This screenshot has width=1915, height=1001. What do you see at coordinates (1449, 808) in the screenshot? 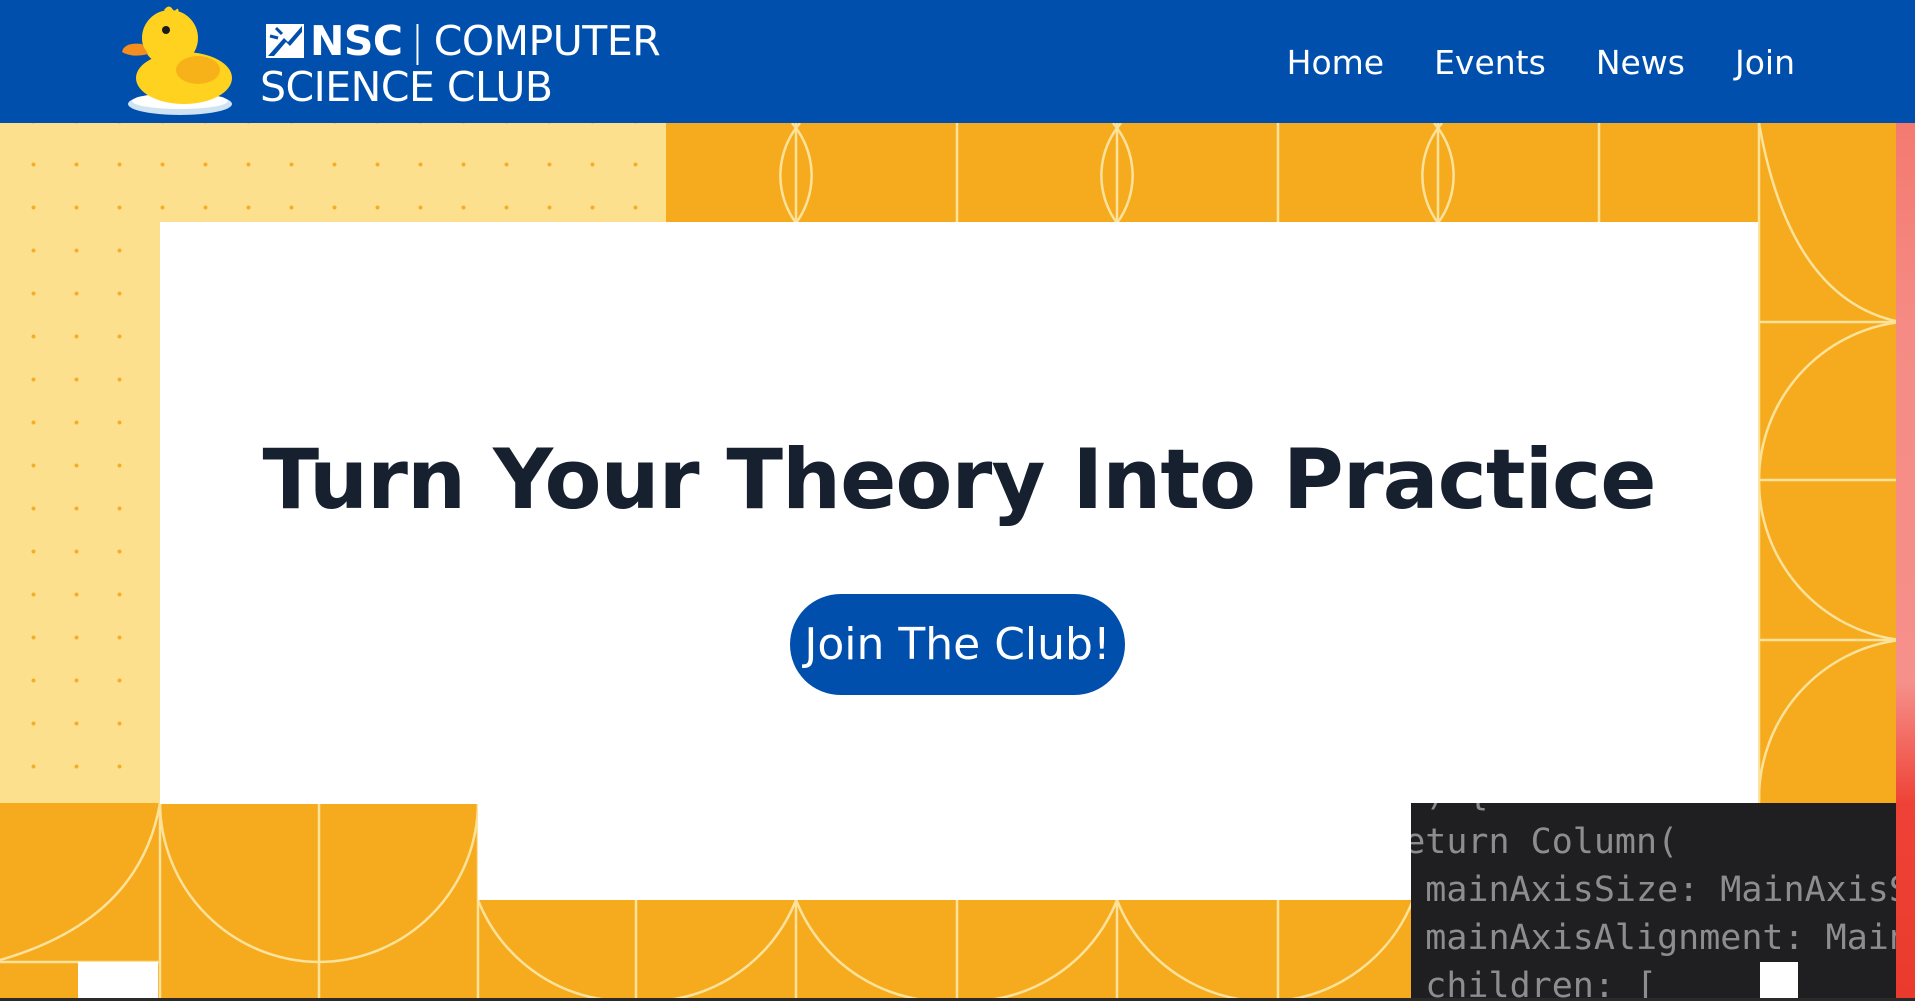
I see `code-line: ) {` at bounding box center [1449, 808].